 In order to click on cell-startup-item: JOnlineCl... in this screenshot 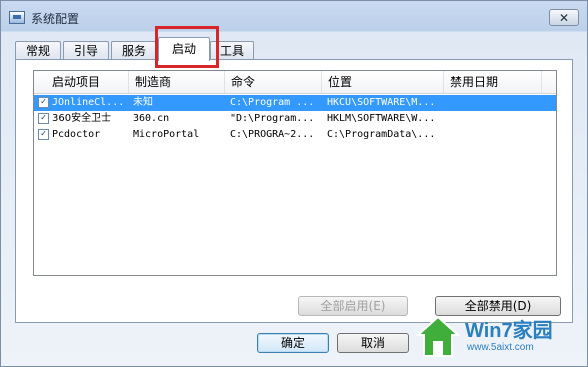, I will do `click(88, 102)`.